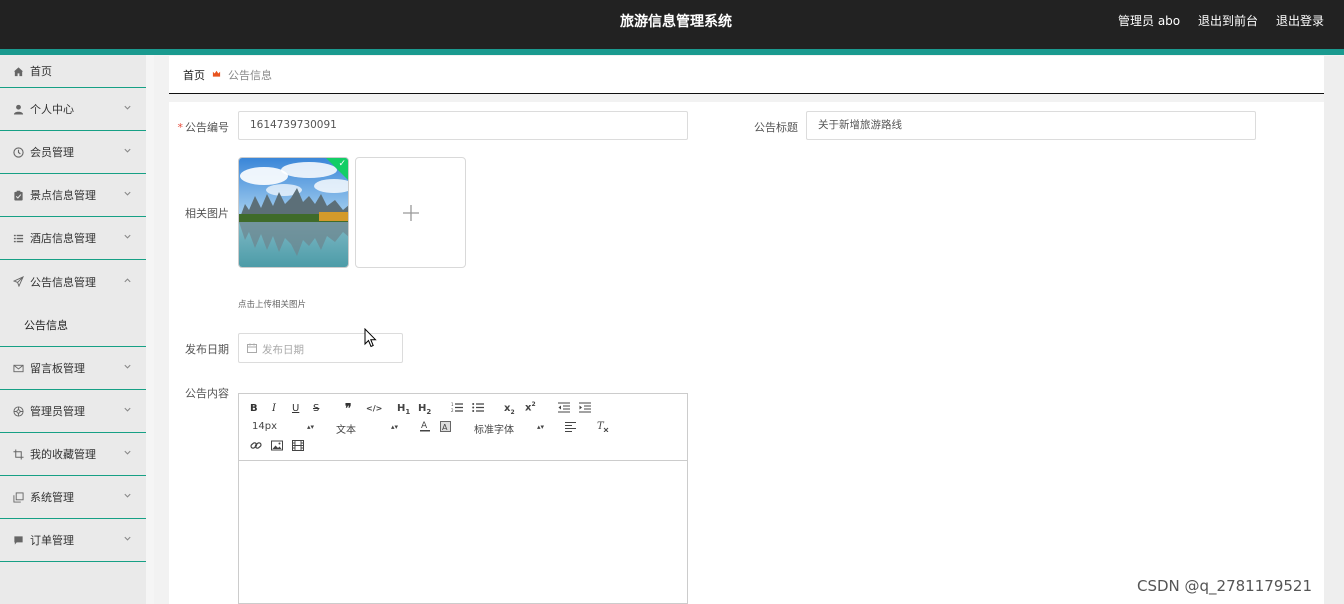 The image size is (1344, 604). I want to click on sidebar-item-members: 会员管理, so click(73, 152).